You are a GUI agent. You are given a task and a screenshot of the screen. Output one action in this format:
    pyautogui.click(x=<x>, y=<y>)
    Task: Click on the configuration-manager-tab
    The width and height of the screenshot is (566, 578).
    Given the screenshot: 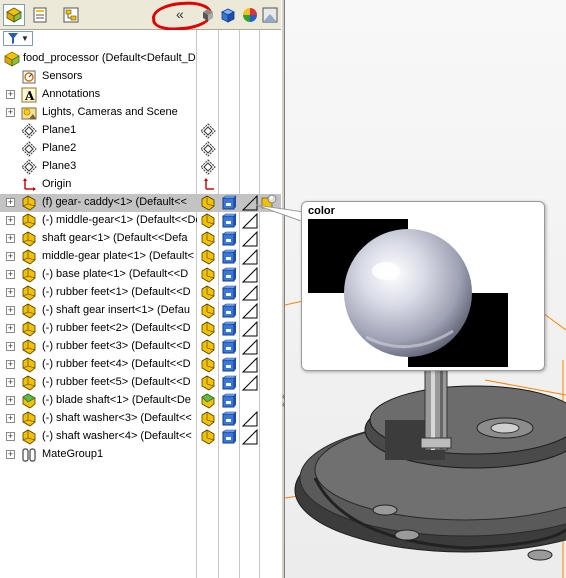 What is the action you would take?
    pyautogui.click(x=71, y=15)
    